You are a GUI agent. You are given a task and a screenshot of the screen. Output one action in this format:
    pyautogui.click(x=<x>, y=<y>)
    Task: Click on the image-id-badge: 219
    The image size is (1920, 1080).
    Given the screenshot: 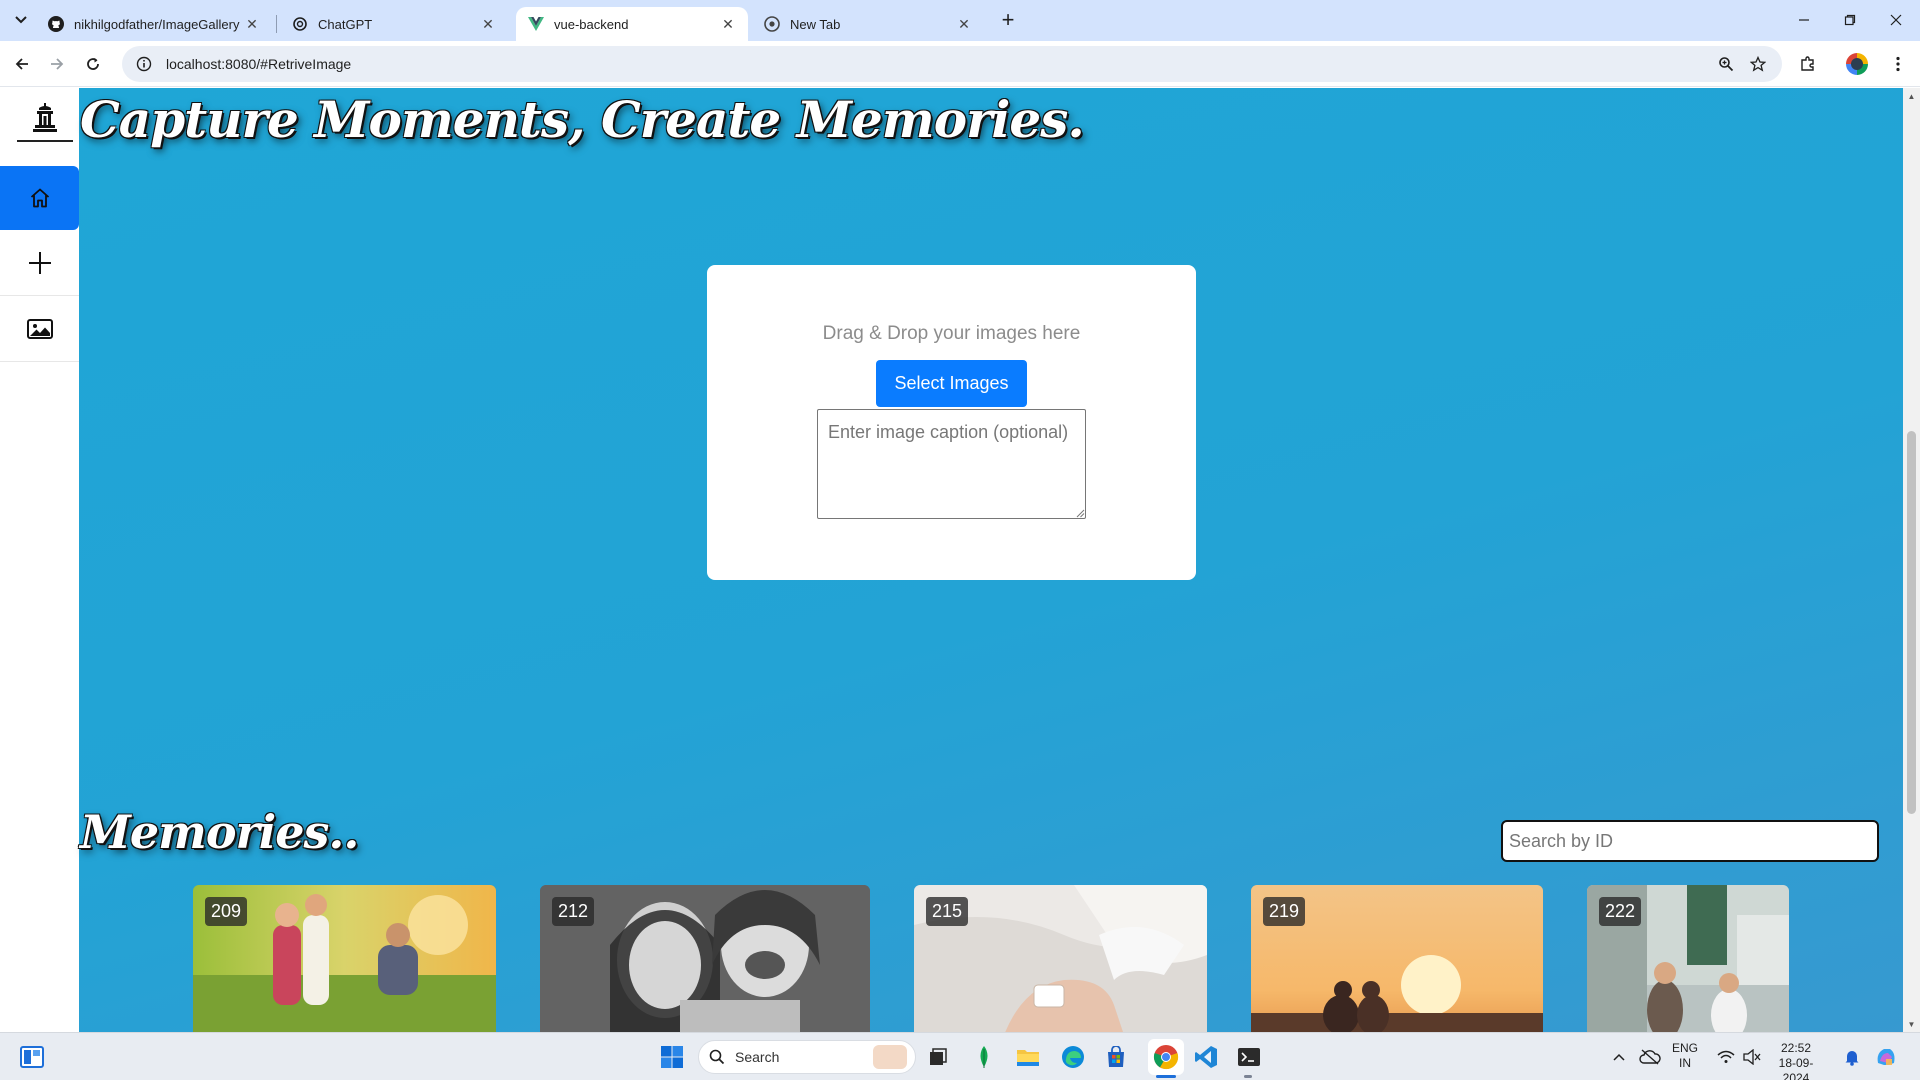 What is the action you would take?
    pyautogui.click(x=1284, y=911)
    